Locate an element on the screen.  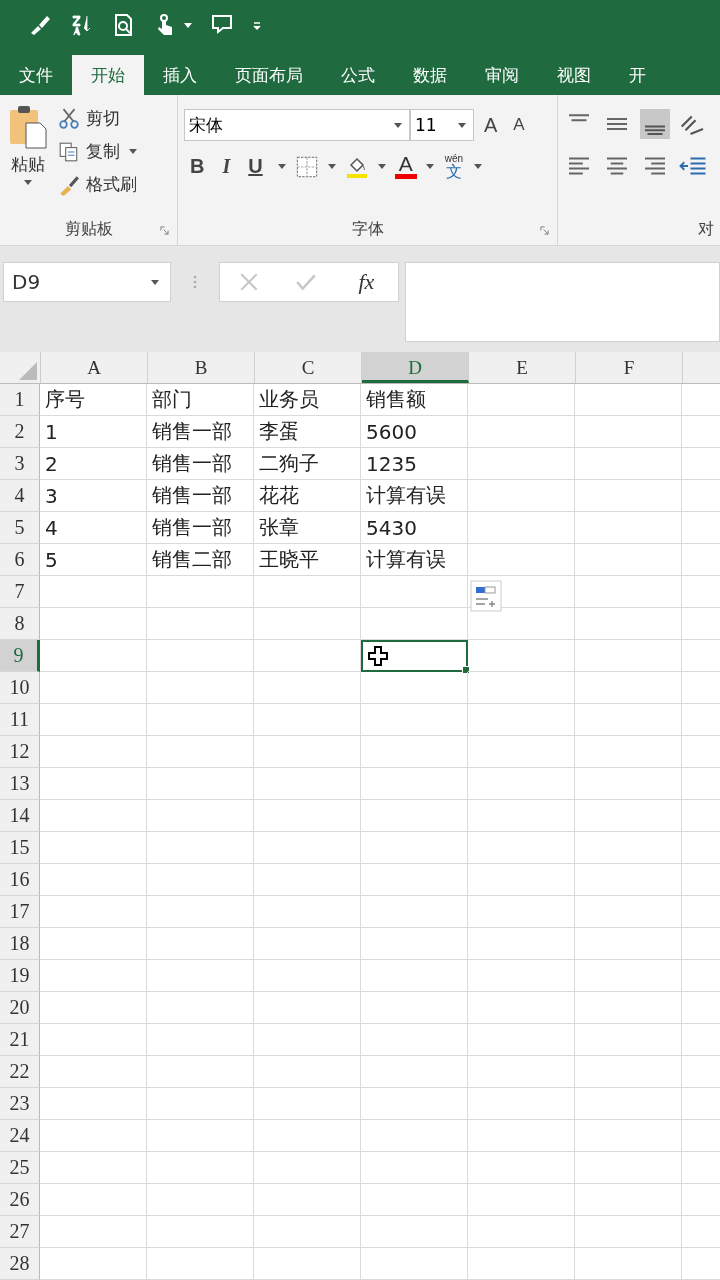
table-cell: 二狗子 is located at coordinates (307, 464).